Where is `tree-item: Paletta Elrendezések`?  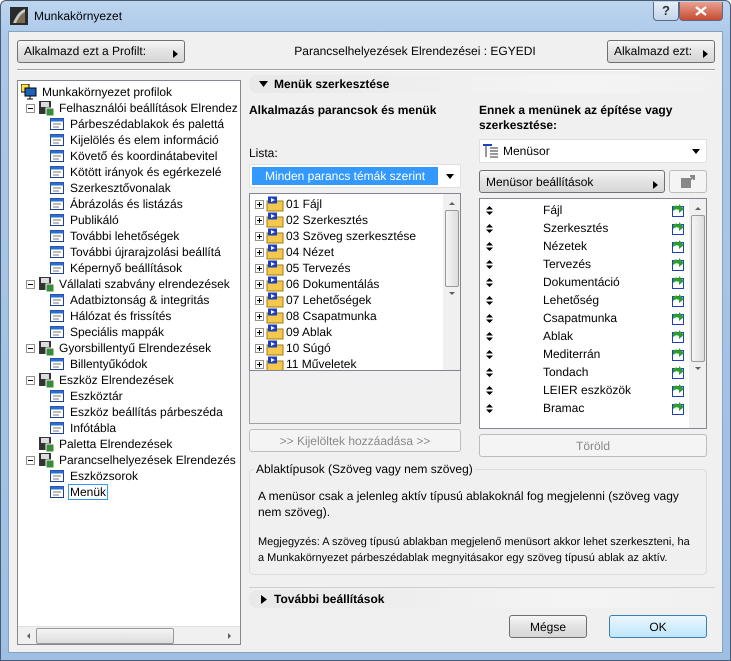
tree-item: Paletta Elrendezések is located at coordinates (115, 444).